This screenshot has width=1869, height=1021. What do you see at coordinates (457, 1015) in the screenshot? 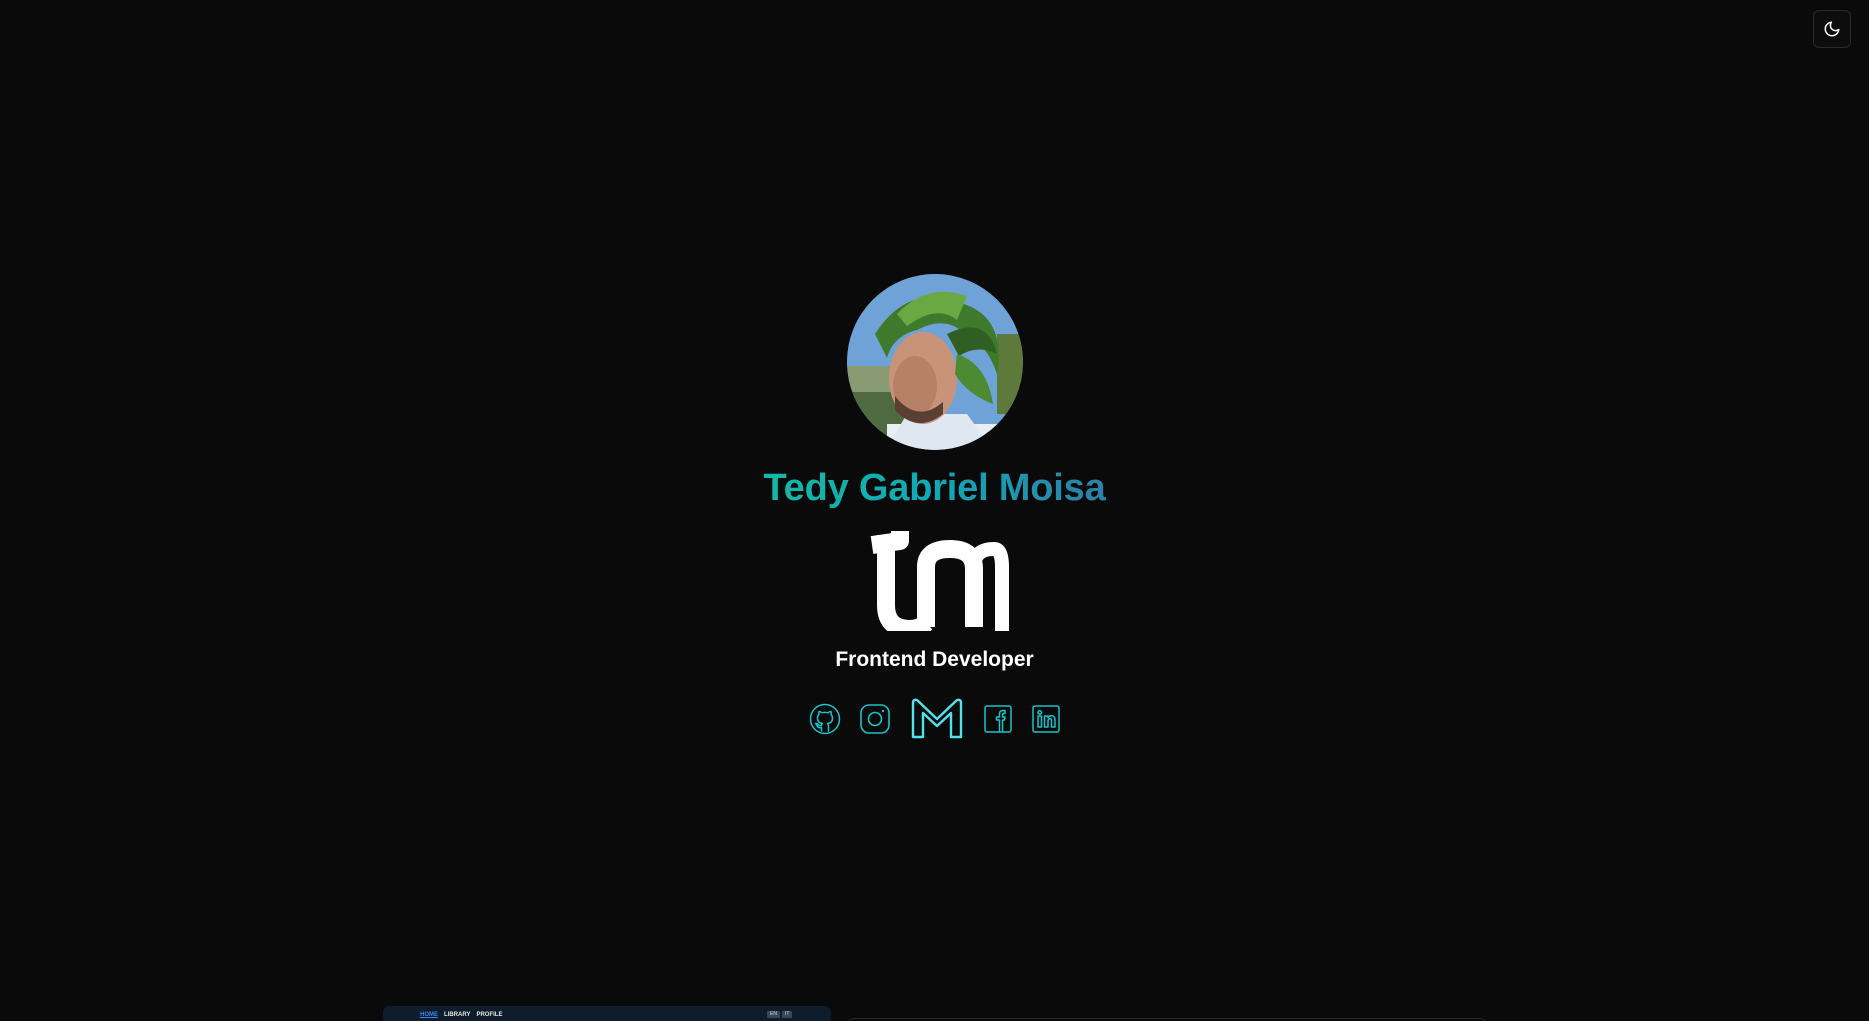
I see `preview-nav-library: LIBRARY` at bounding box center [457, 1015].